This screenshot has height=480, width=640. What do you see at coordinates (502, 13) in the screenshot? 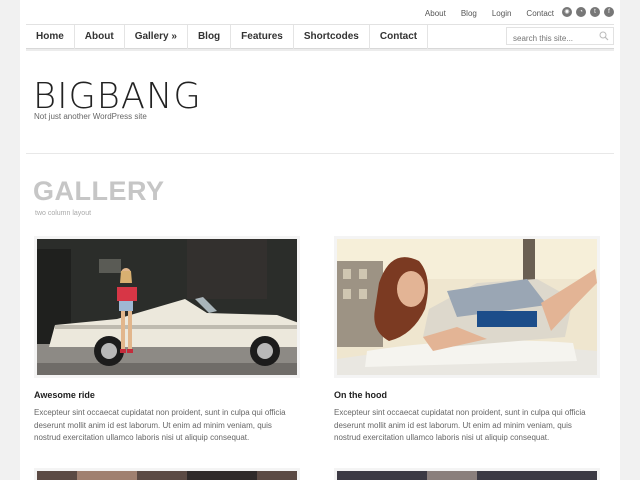
I see `top-link-login: Login` at bounding box center [502, 13].